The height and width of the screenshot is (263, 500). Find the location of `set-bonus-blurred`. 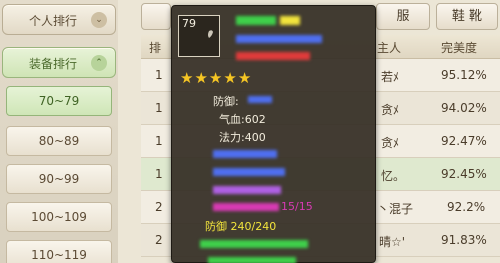

set-bonus-blurred is located at coordinates (254, 244).